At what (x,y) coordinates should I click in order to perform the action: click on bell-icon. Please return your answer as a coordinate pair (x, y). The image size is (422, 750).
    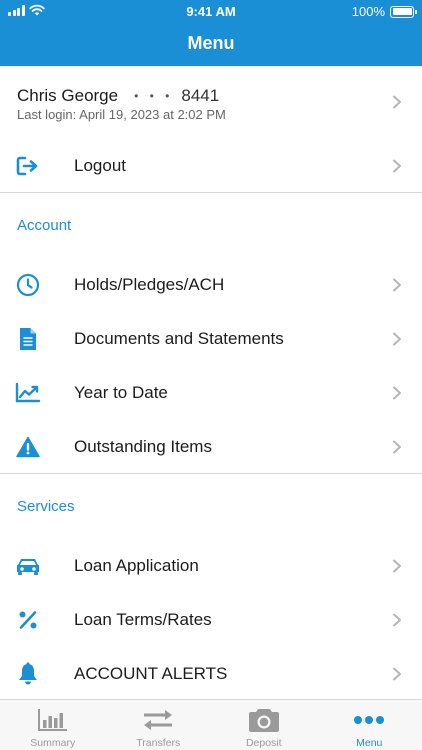
    Looking at the image, I should click on (28, 674).